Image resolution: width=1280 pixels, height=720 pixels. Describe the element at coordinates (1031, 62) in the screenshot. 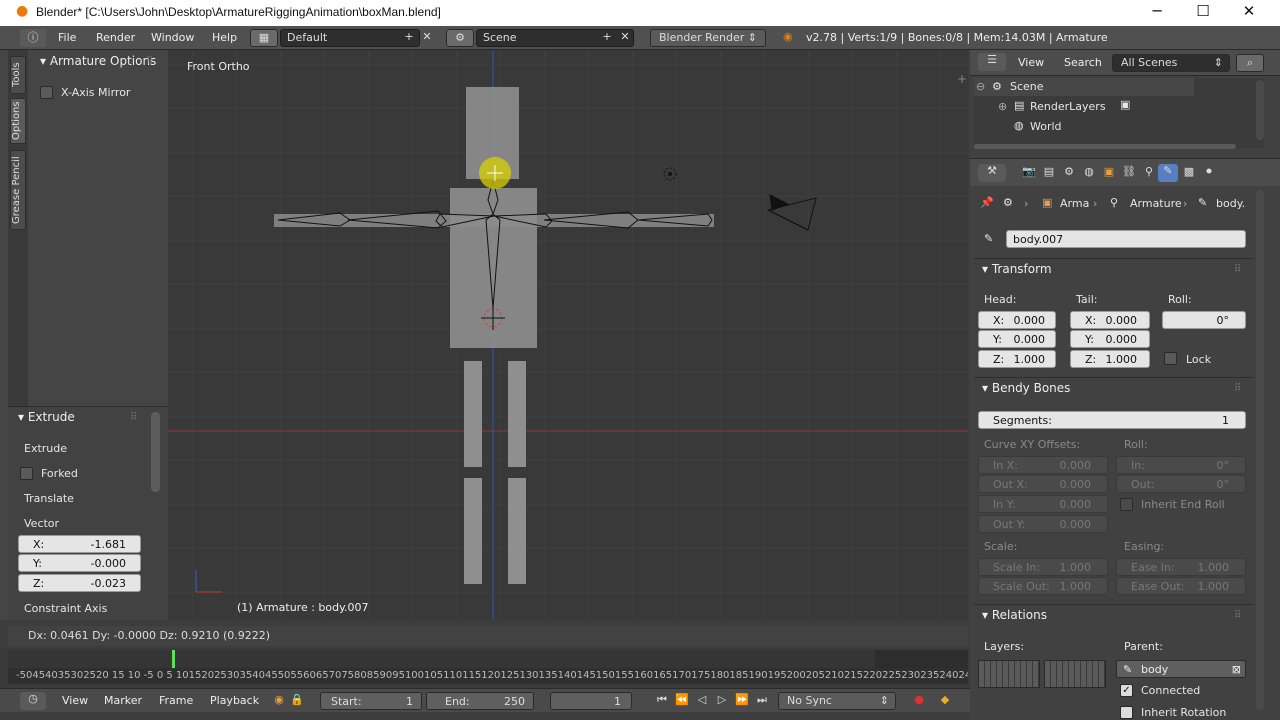

I see `outliner-menu-view: View` at that location.